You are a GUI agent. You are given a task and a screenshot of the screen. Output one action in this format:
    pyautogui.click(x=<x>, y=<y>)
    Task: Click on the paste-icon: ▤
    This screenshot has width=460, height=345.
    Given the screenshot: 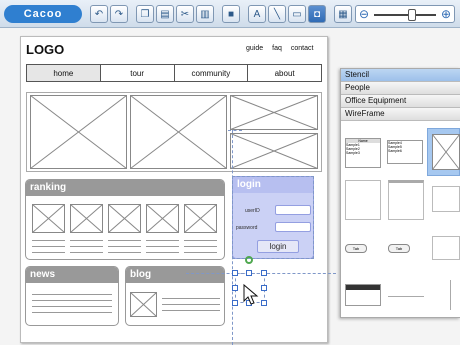 What is the action you would take?
    pyautogui.click(x=165, y=14)
    